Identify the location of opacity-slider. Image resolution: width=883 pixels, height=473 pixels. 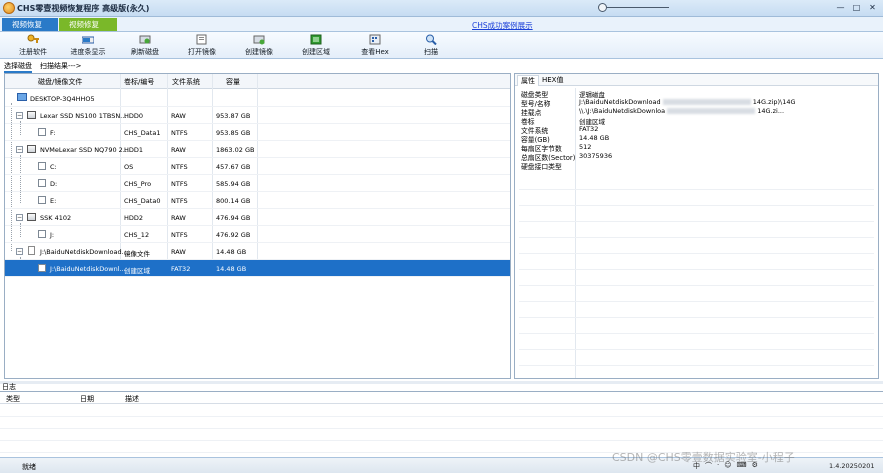
(634, 7).